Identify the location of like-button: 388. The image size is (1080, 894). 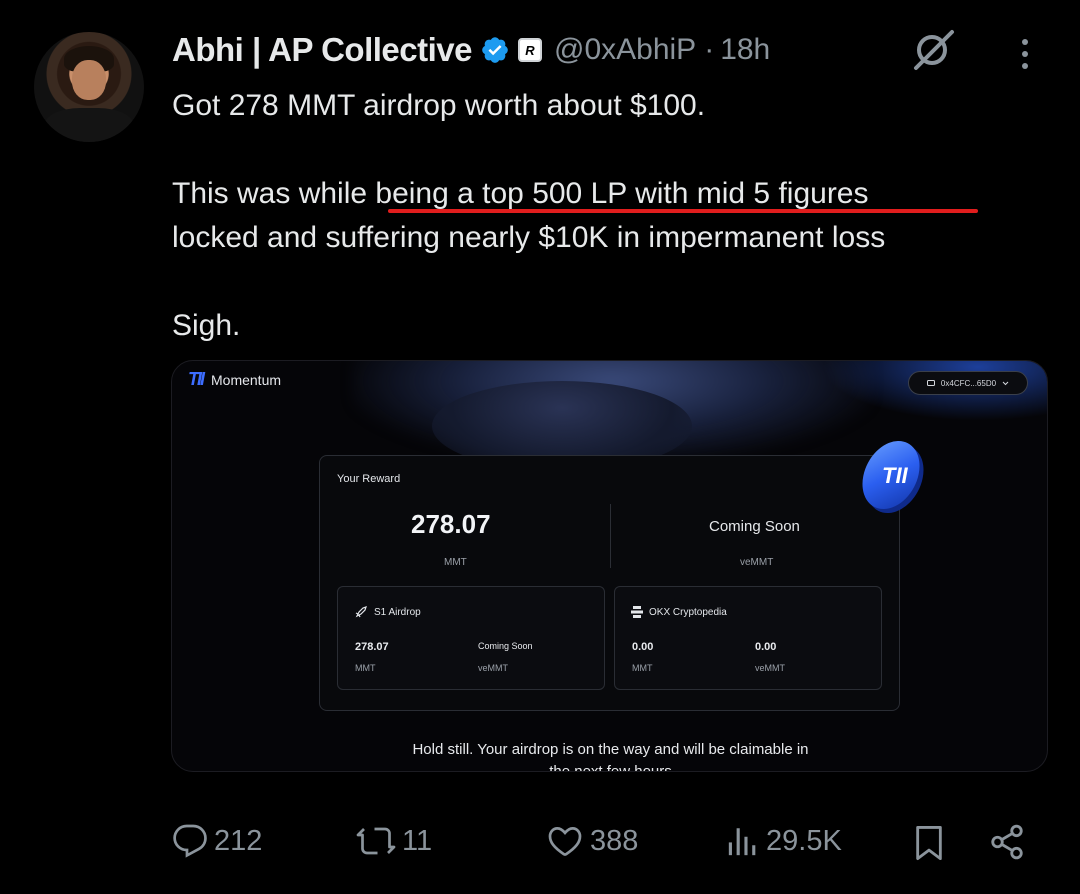
(592, 841).